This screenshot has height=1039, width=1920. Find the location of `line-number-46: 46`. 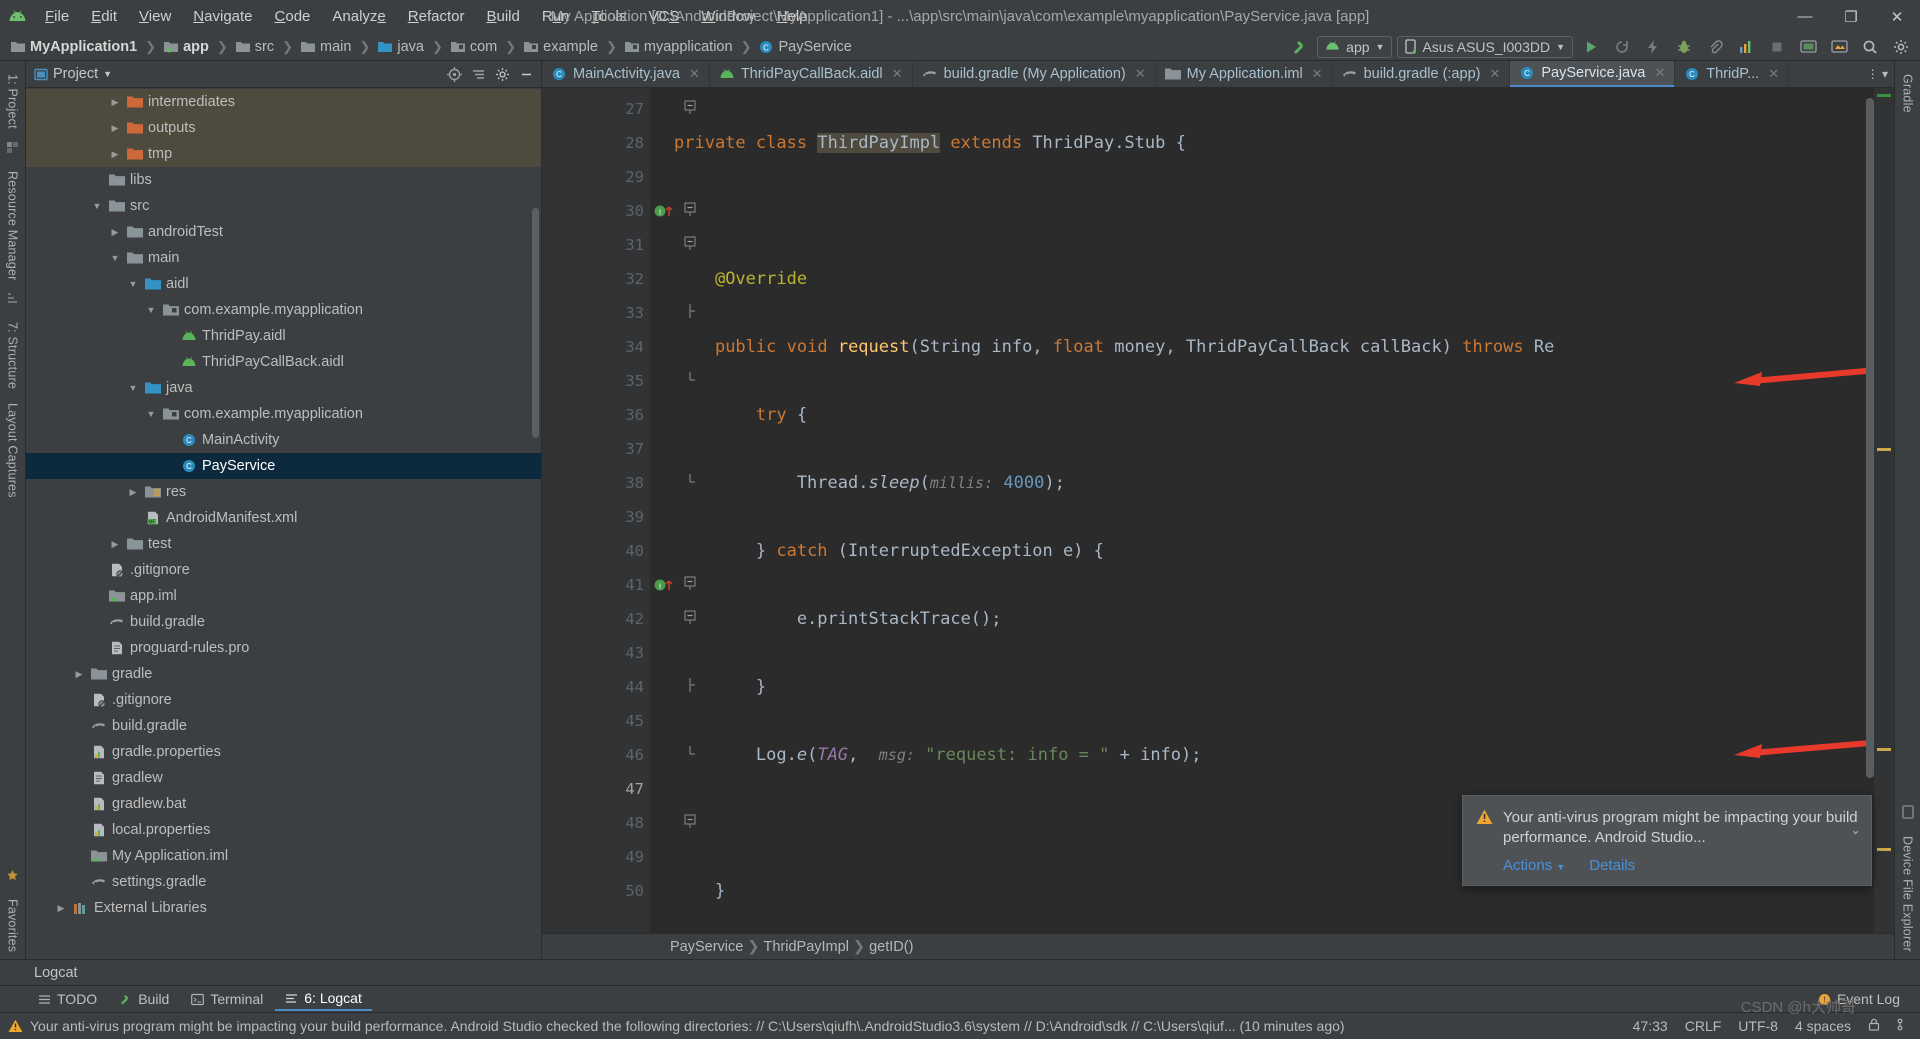

line-number-46: 46 is located at coordinates (618, 755).